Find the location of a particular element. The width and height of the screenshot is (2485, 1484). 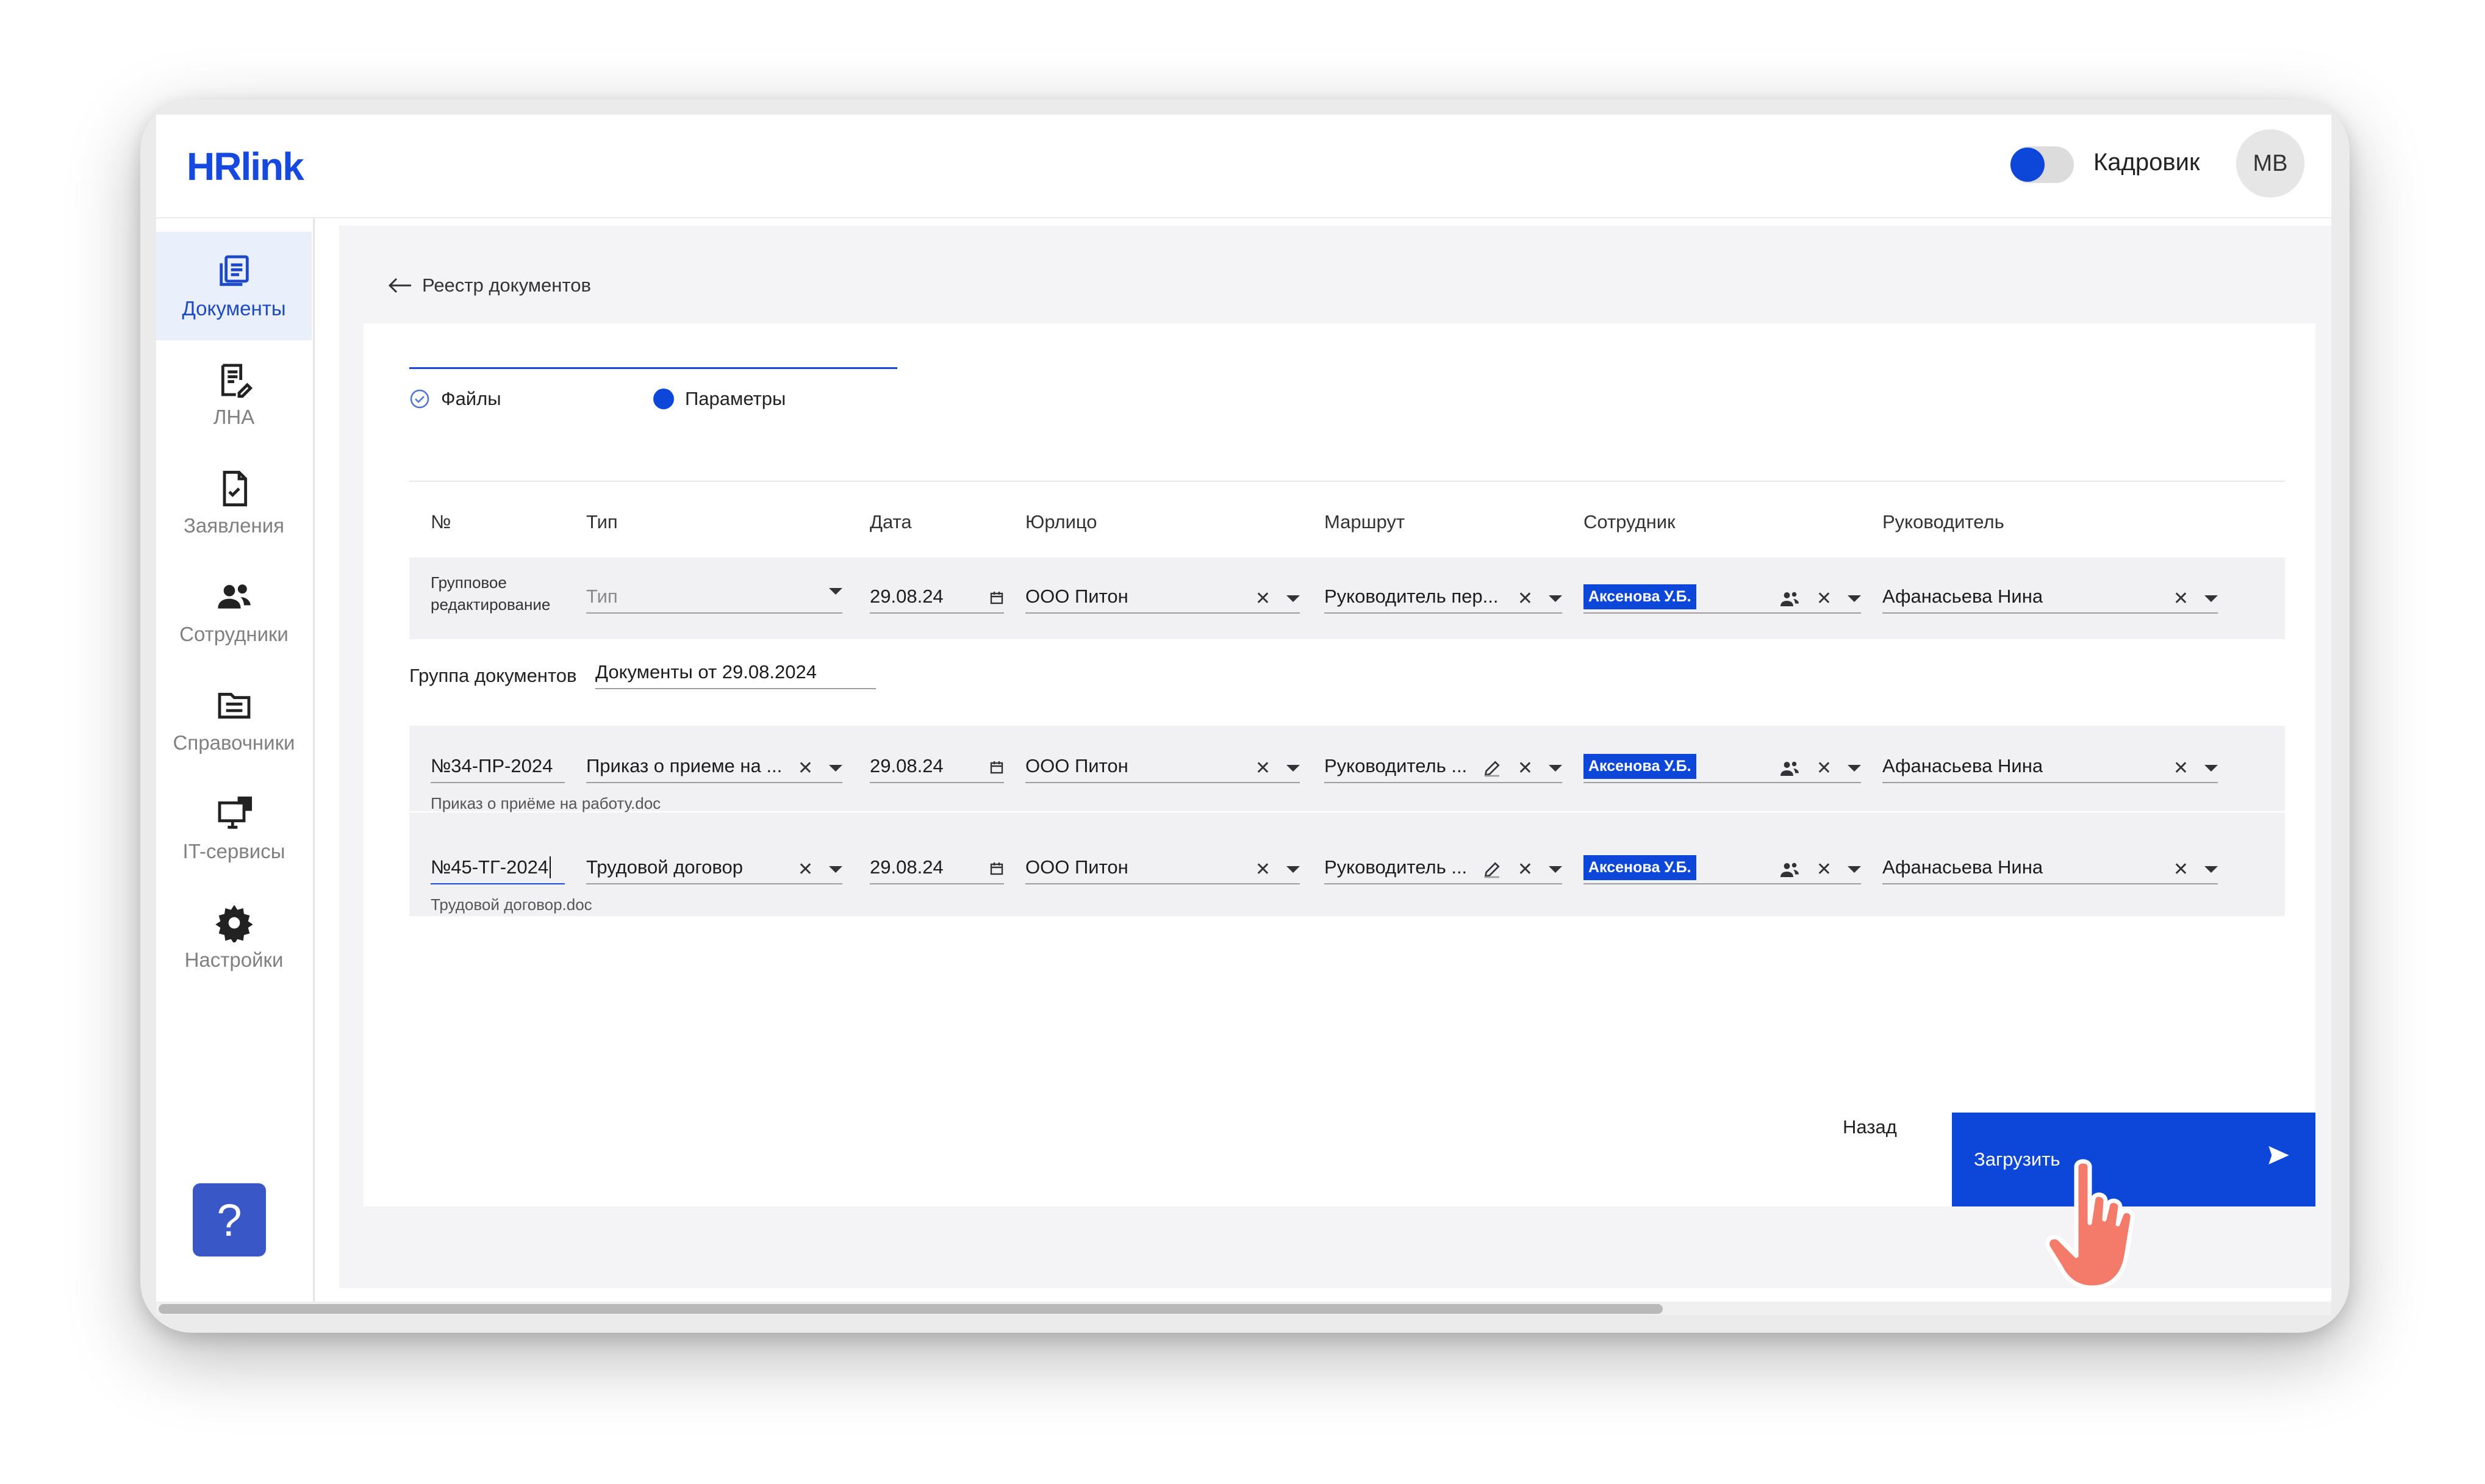

doc-file-name: Приказ о приёме на работу.doc is located at coordinates (546, 803).